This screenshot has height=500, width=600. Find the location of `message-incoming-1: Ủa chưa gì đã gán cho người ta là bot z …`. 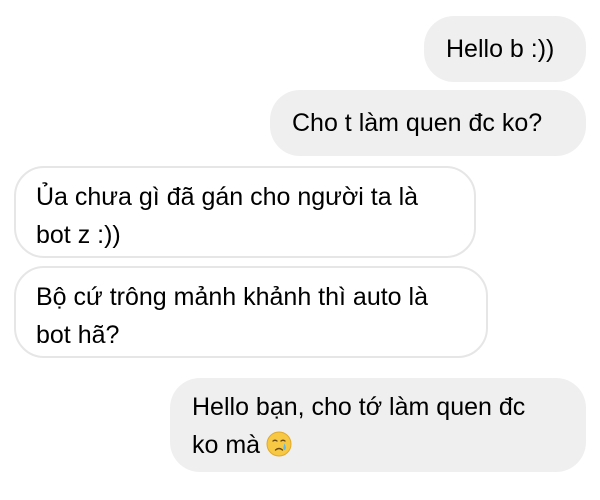

message-incoming-1: Ủa chưa gì đã gán cho người ta là bot z … is located at coordinates (245, 212).